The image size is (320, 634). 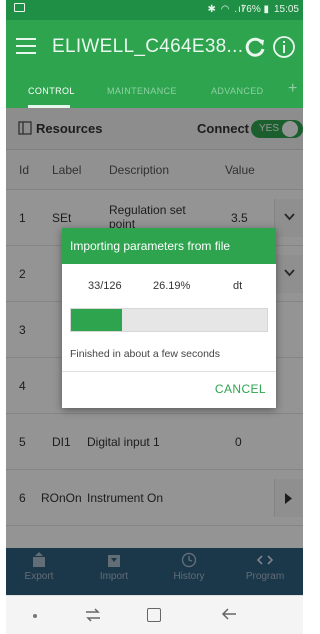 What do you see at coordinates (292, 89) in the screenshot?
I see `add-tab-button: +` at bounding box center [292, 89].